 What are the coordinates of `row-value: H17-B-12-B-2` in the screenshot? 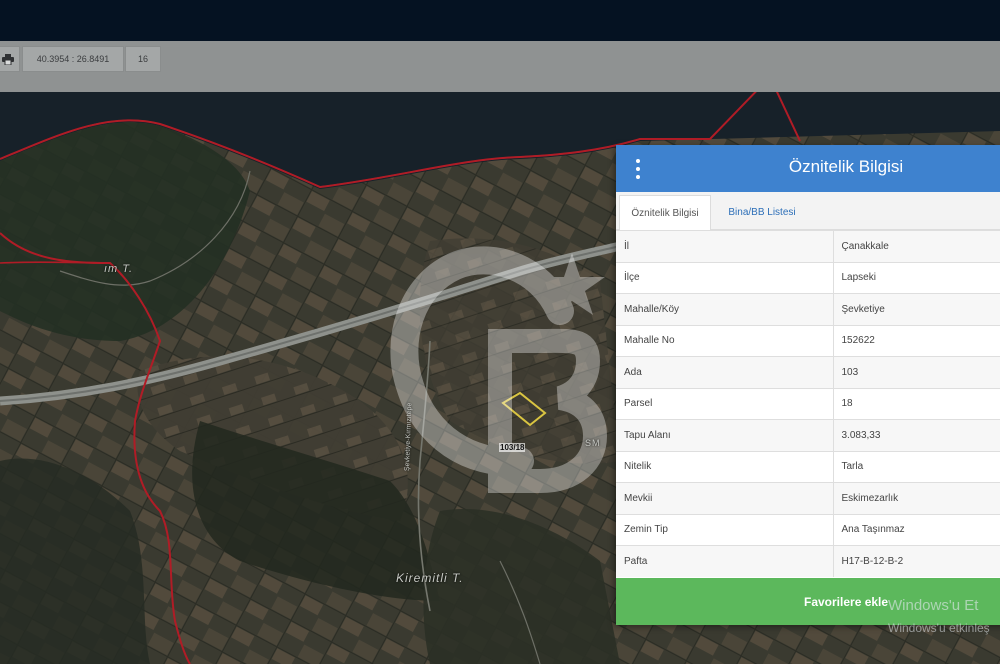 It's located at (916, 561).